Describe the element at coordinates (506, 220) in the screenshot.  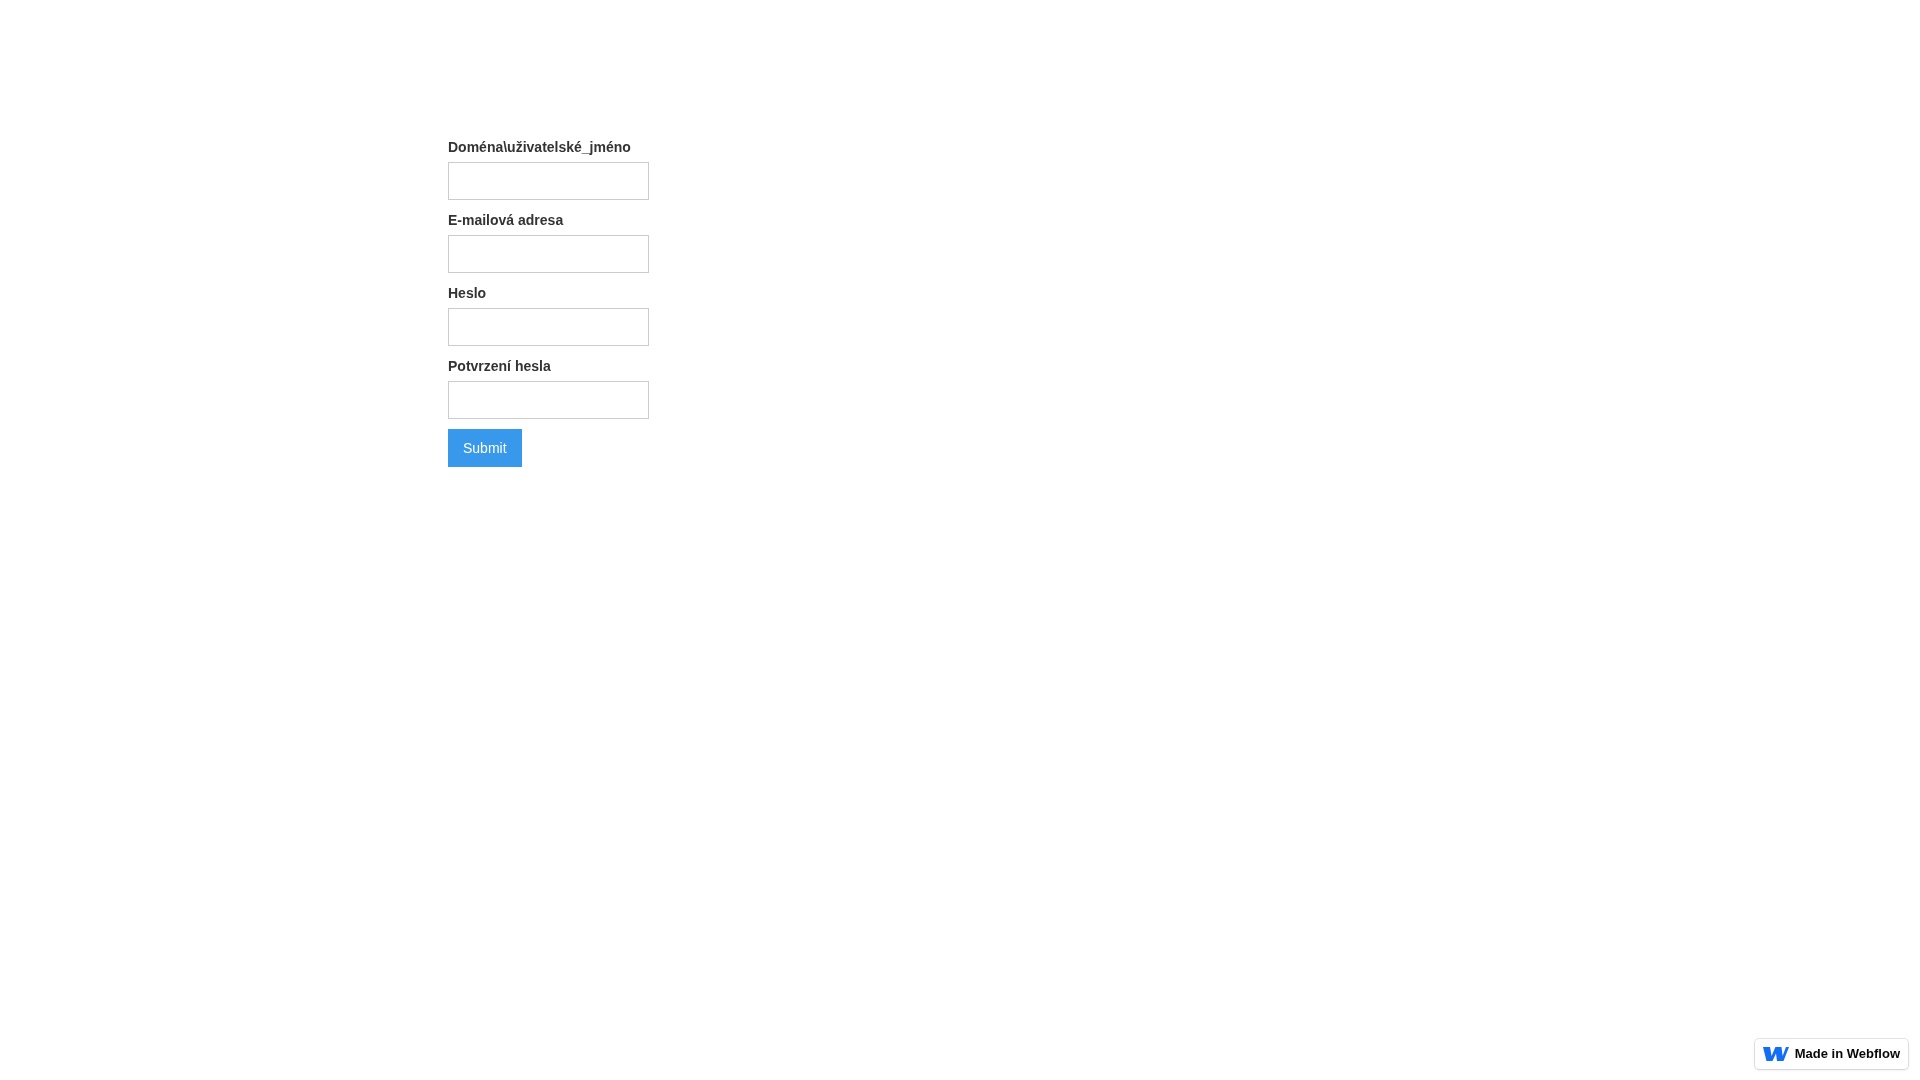
I see `field-label: E-mailová adresa` at that location.